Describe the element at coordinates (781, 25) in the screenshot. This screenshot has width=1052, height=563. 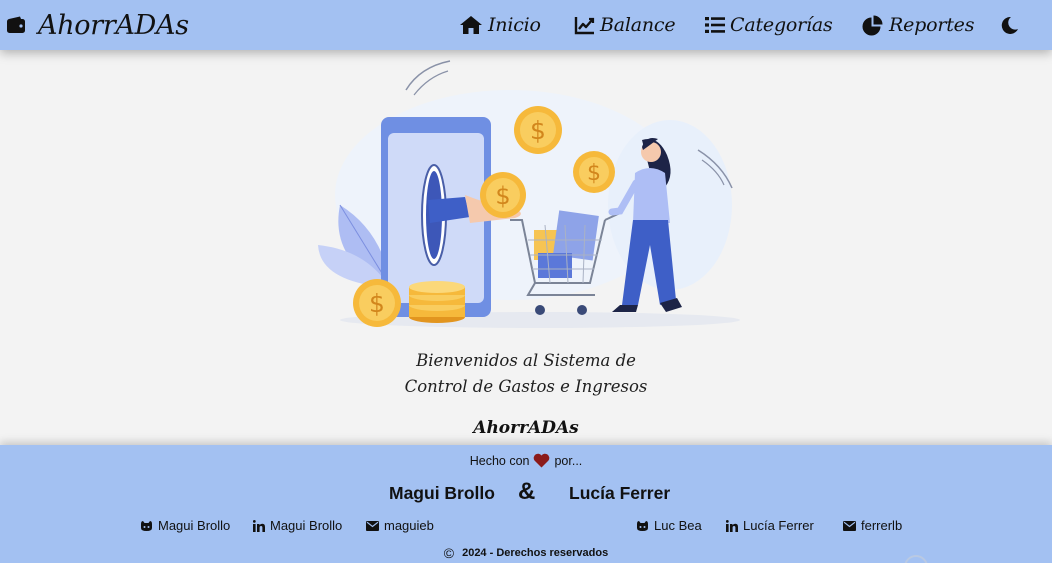
I see `nav-label-categorias: Categorías` at that location.